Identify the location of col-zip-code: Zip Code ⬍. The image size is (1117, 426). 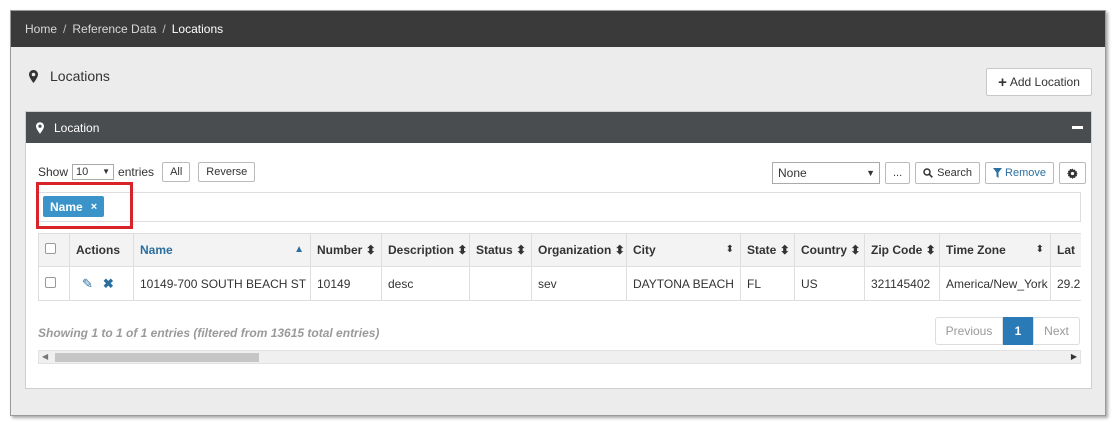
(902, 250).